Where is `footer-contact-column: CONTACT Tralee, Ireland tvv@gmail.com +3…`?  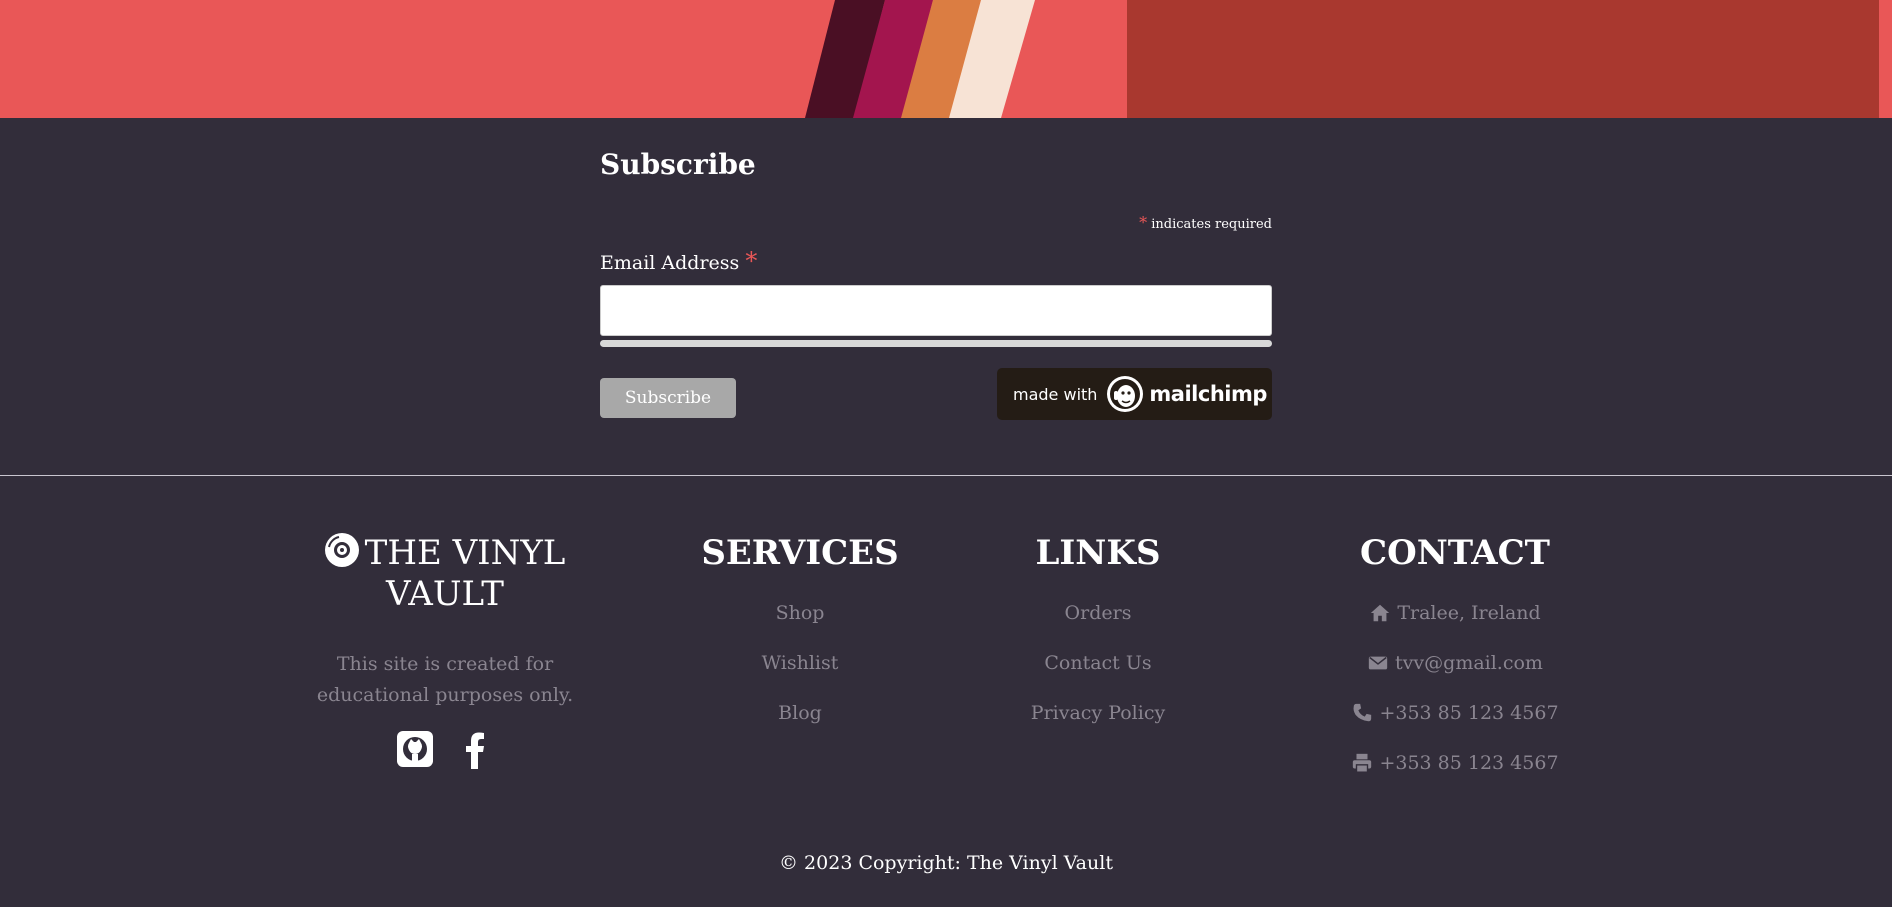
footer-contact-column: CONTACT Tralee, Ireland tvv@gmail.com +3… is located at coordinates (1455, 660).